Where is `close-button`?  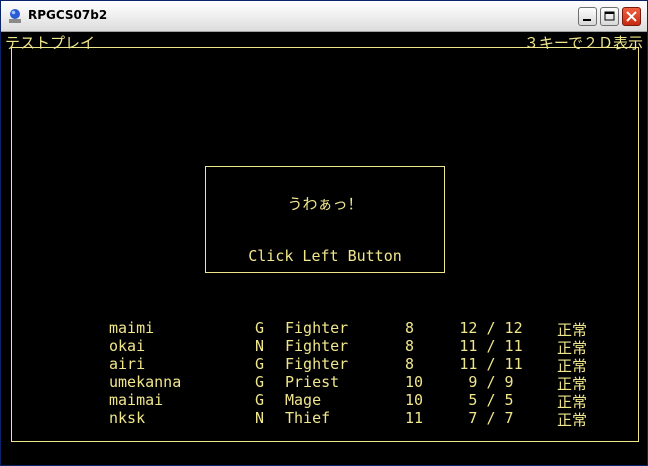 close-button is located at coordinates (631, 16).